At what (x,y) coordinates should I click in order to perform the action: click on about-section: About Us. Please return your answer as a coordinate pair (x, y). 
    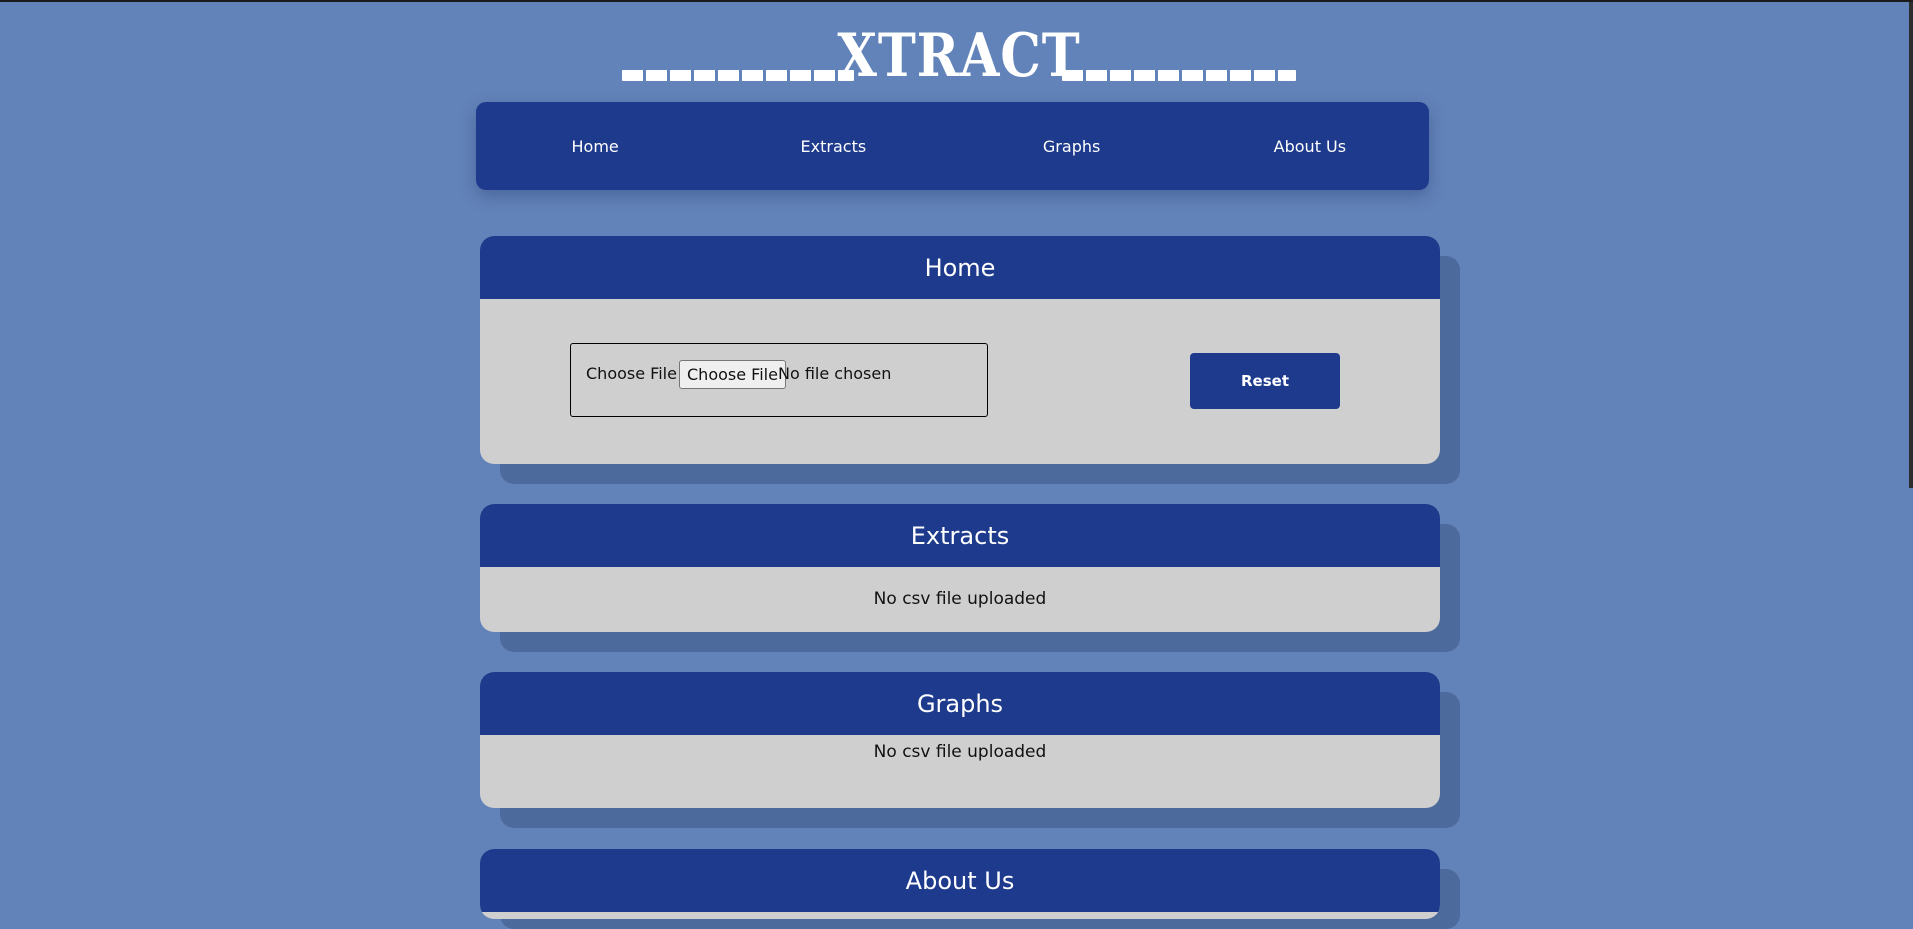
    Looking at the image, I should click on (960, 884).